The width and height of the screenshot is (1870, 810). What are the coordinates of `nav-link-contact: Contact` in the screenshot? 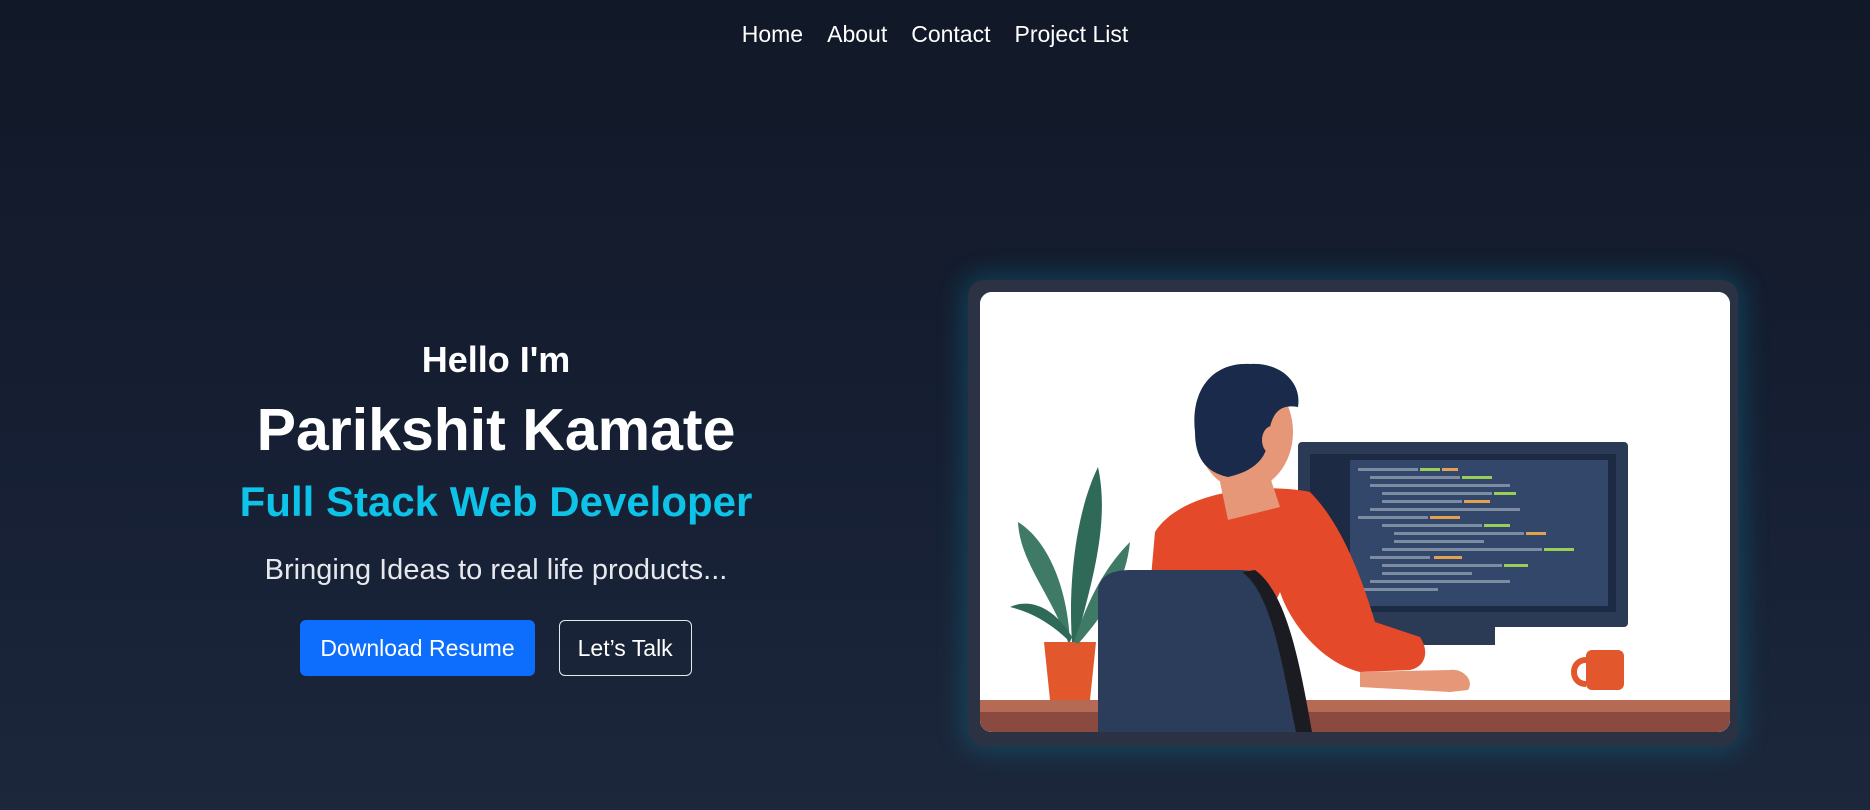 It's located at (950, 34).